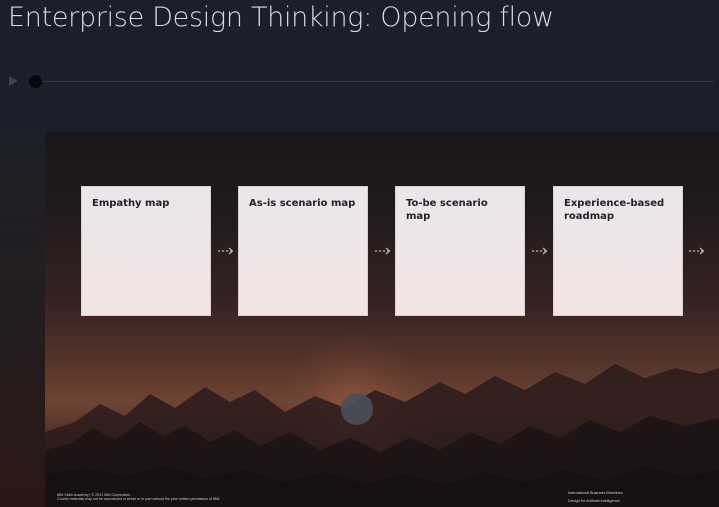 The height and width of the screenshot is (507, 719). I want to click on footer-company-line1: International Business Machines, so click(595, 493).